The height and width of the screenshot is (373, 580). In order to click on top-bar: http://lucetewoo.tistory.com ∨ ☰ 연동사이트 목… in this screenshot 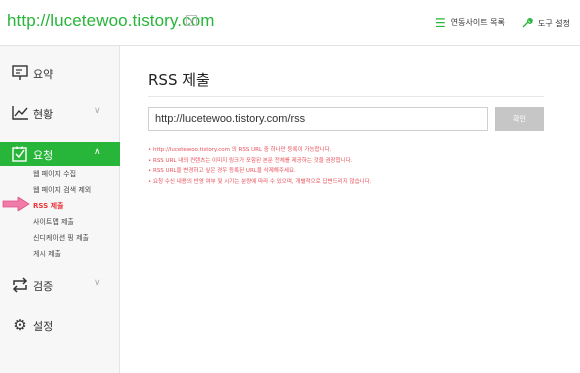, I will do `click(290, 23)`.